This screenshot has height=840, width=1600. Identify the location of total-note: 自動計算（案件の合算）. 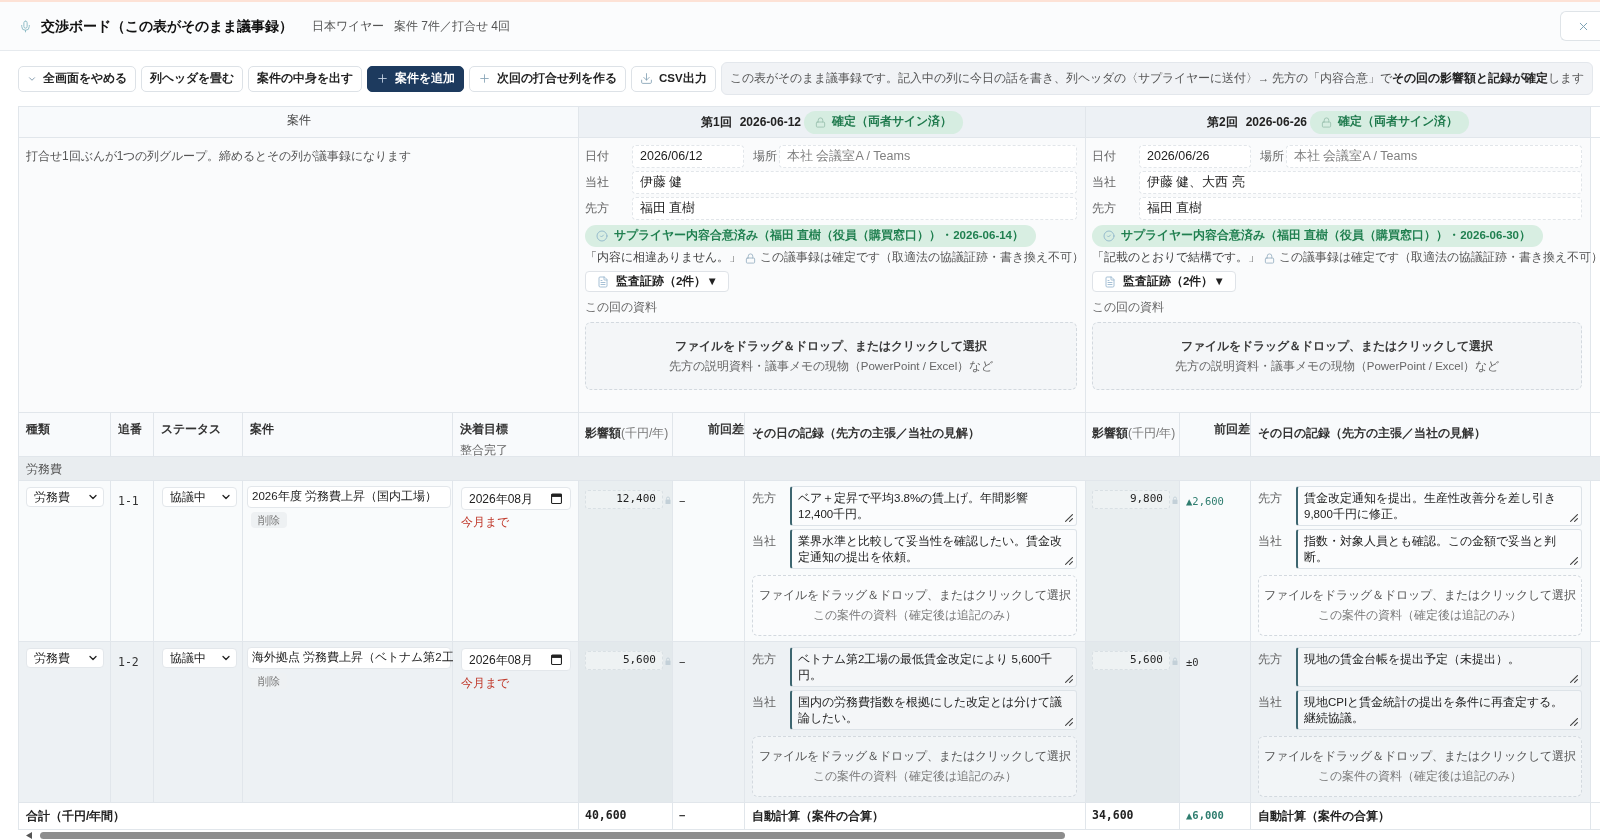
(818, 816).